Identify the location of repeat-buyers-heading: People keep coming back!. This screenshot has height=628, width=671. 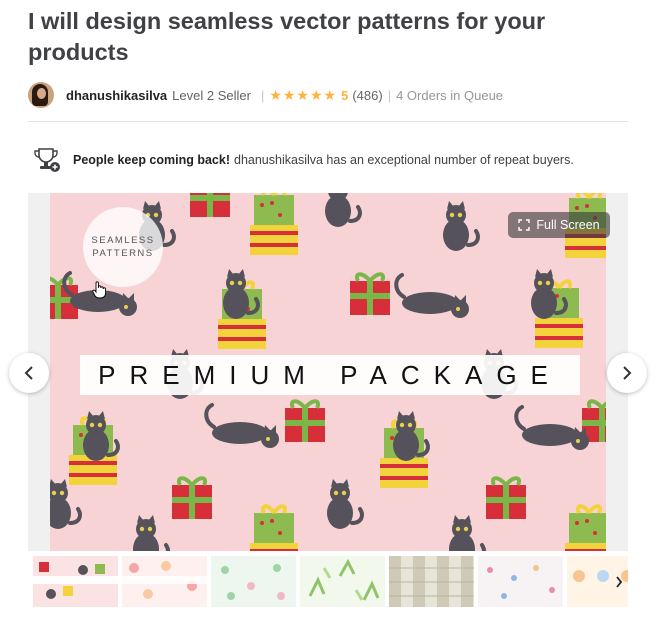
(151, 160).